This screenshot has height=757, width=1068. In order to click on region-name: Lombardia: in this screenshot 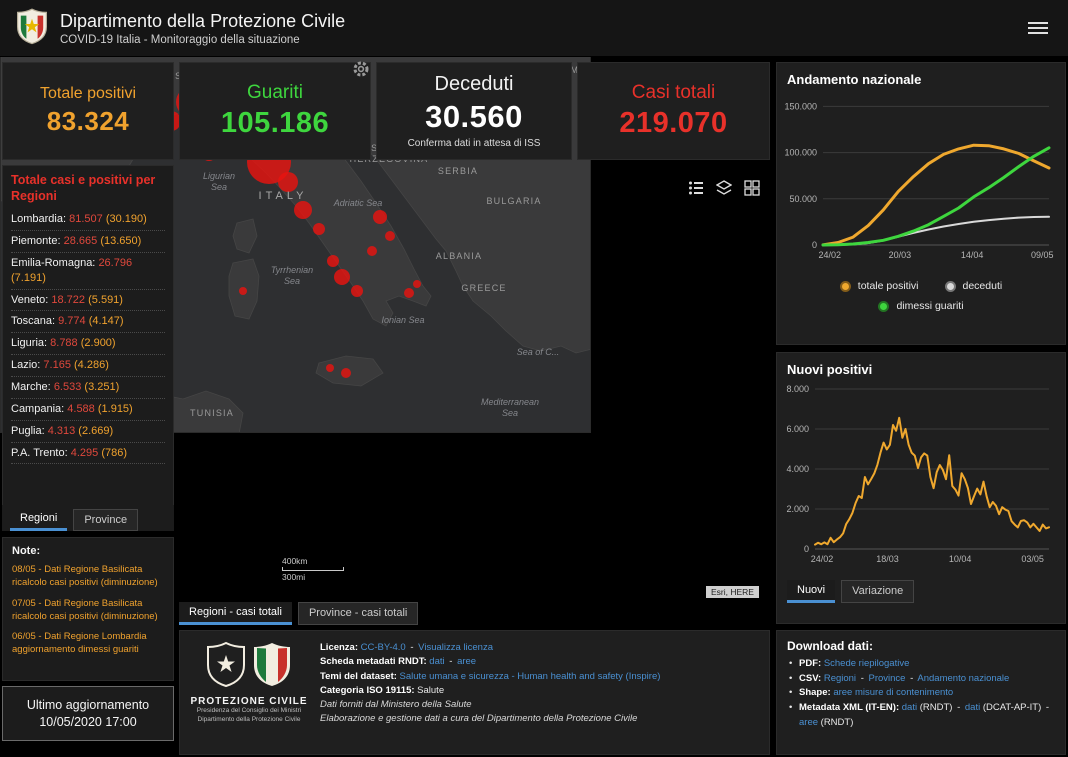, I will do `click(39, 219)`.